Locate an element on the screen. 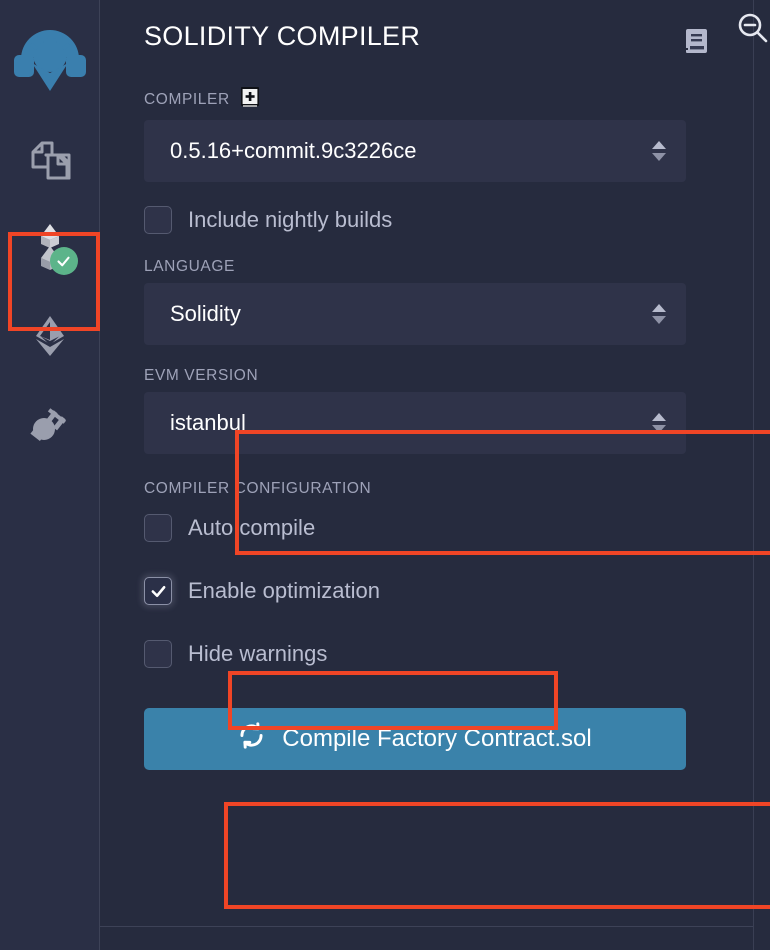 This screenshot has height=950, width=770. sidebar-item-file-explorers is located at coordinates (50, 160).